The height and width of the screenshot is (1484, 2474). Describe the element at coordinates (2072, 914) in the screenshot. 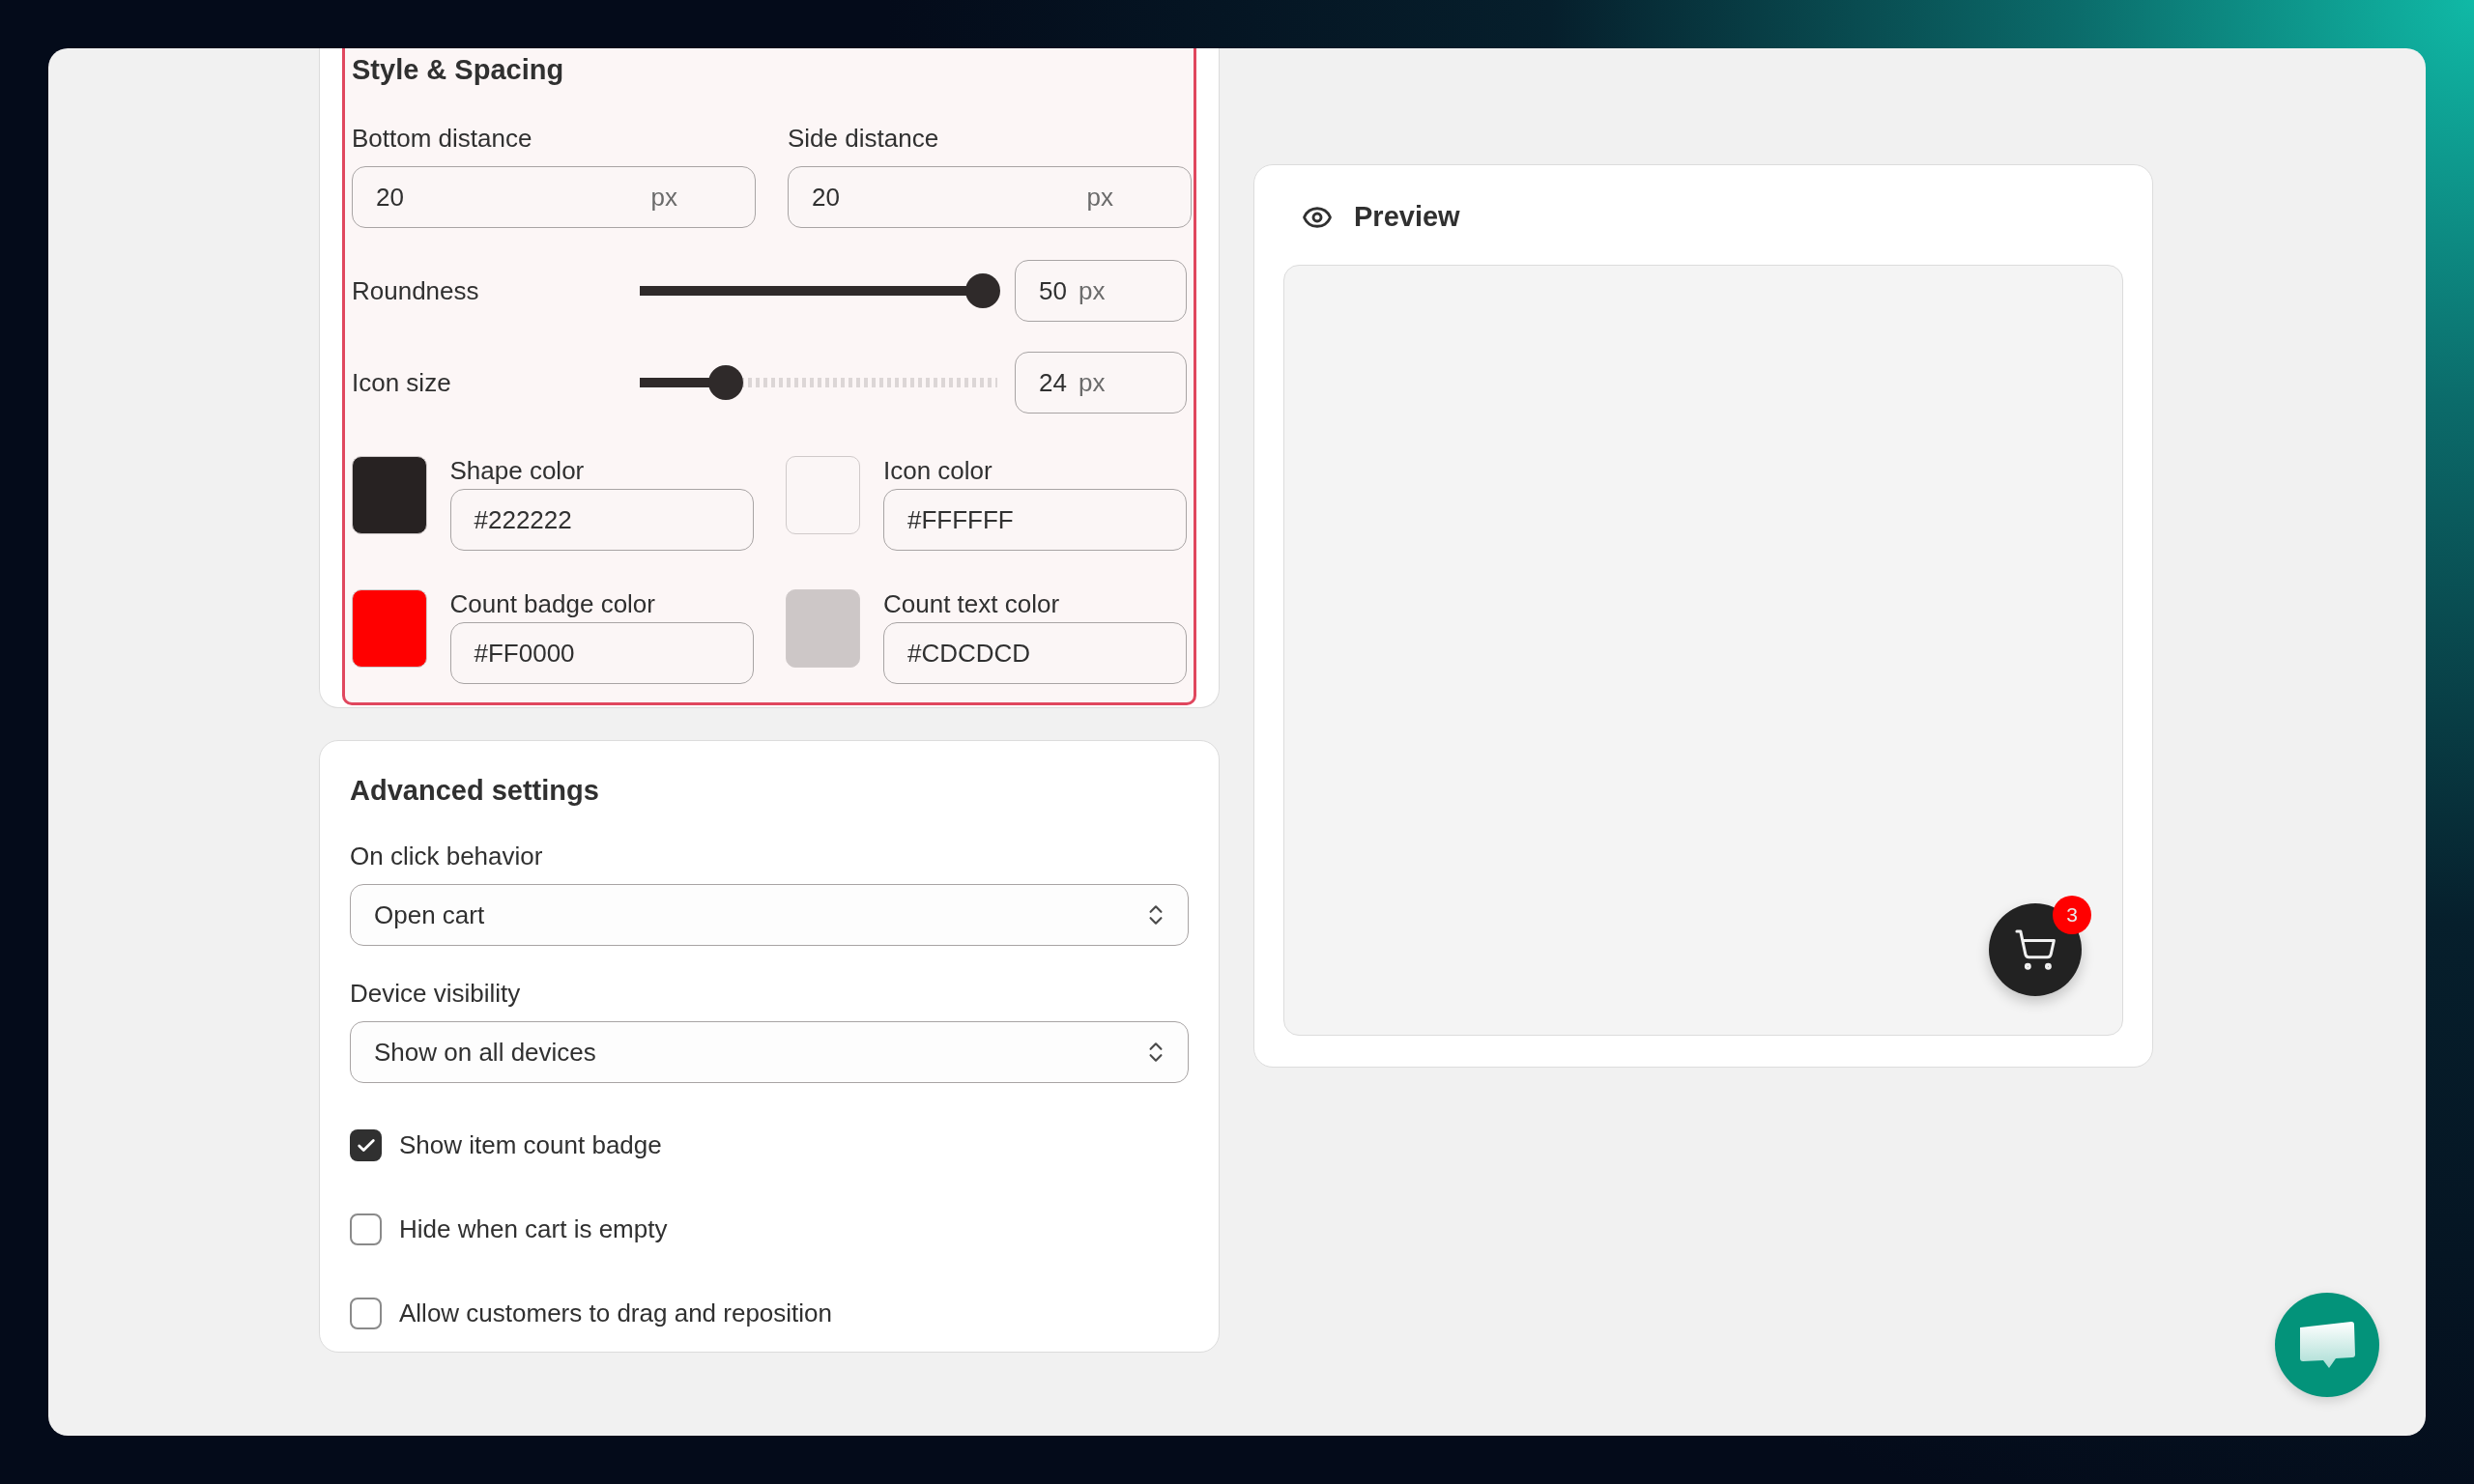

I see `count-badge: 3` at that location.